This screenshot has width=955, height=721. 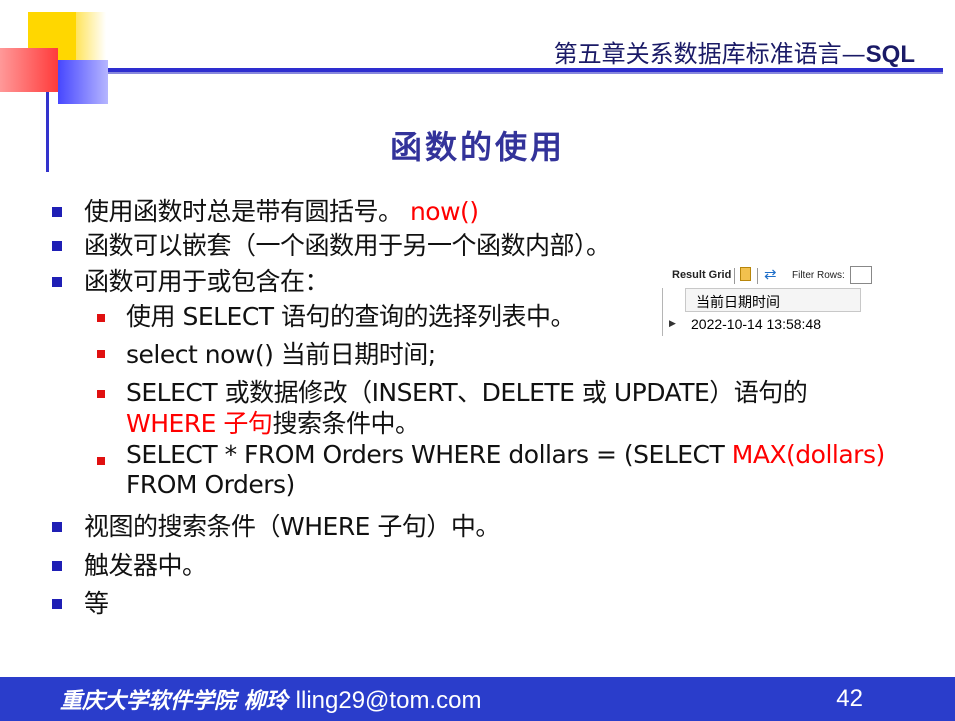 I want to click on table-row: 2022-10-14 13:58:48, so click(x=756, y=324).